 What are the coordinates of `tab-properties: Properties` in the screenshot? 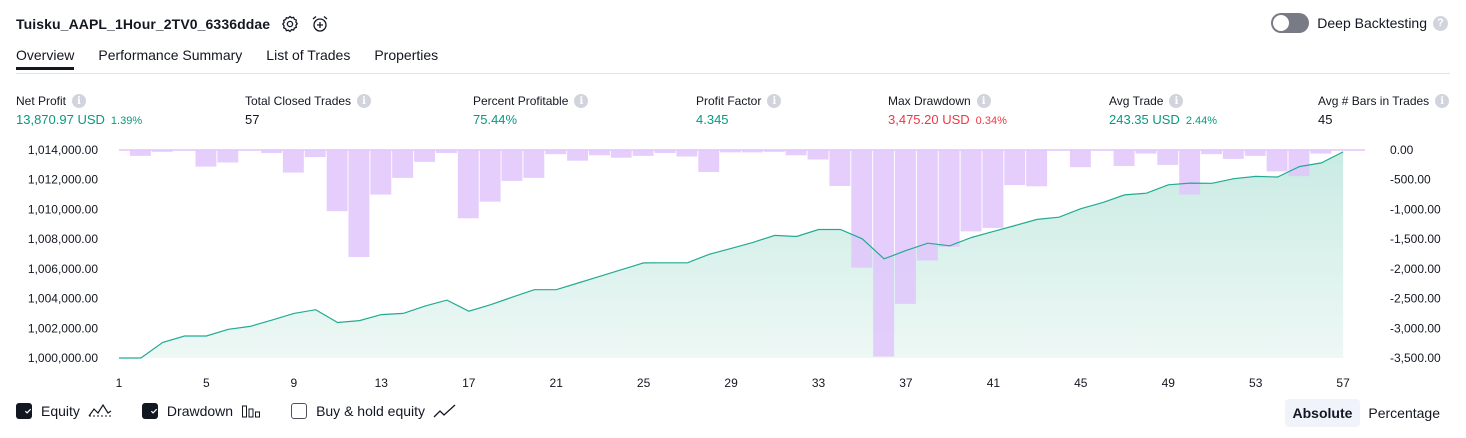 It's located at (406, 58).